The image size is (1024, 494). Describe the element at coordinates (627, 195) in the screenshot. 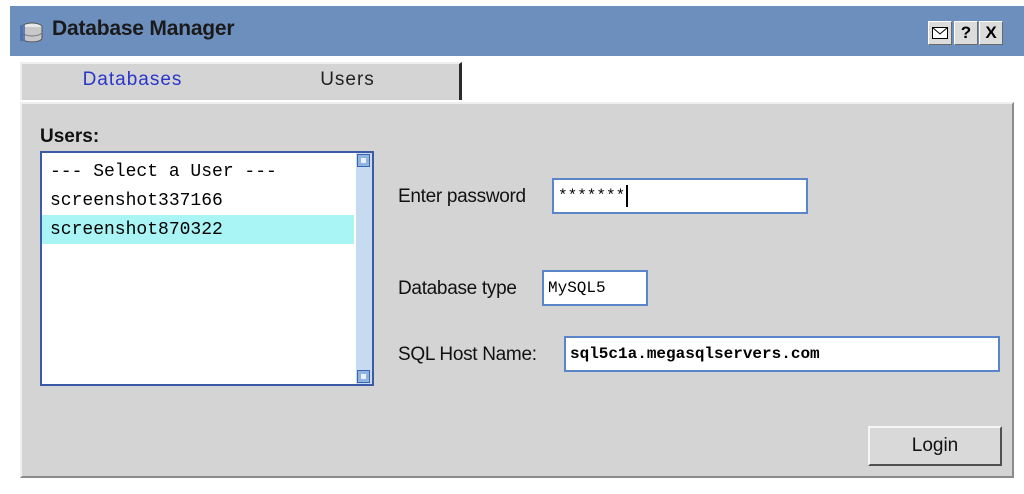

I see `text-caret` at that location.